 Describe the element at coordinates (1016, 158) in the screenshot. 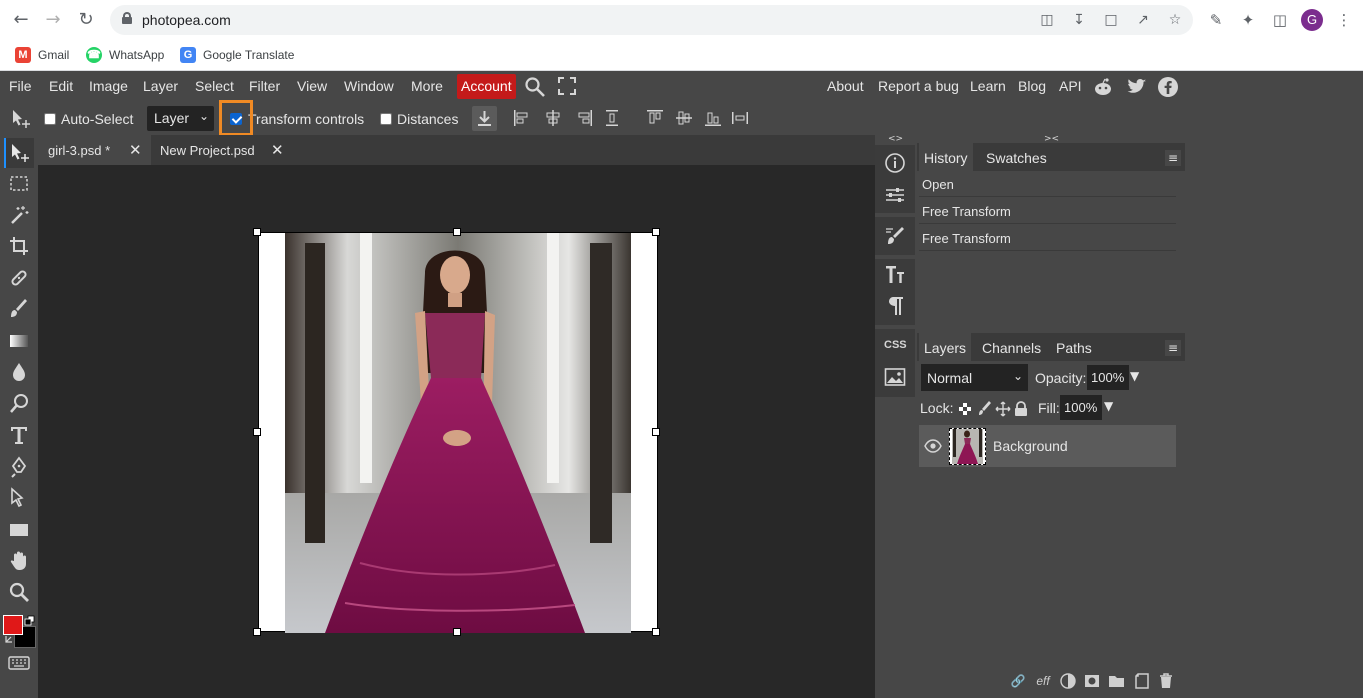

I see `tab-swatches: Swatches` at that location.